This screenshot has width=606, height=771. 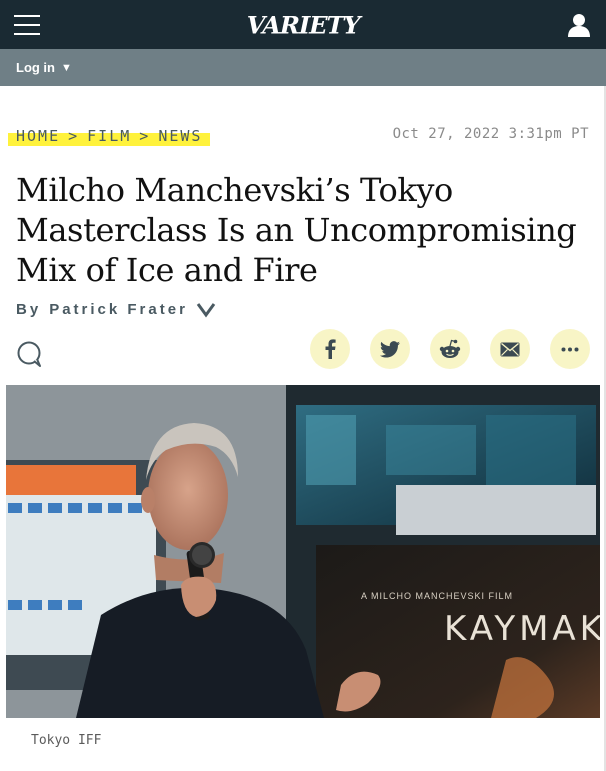 What do you see at coordinates (29, 309) in the screenshot?
I see `byline-prefix: By` at bounding box center [29, 309].